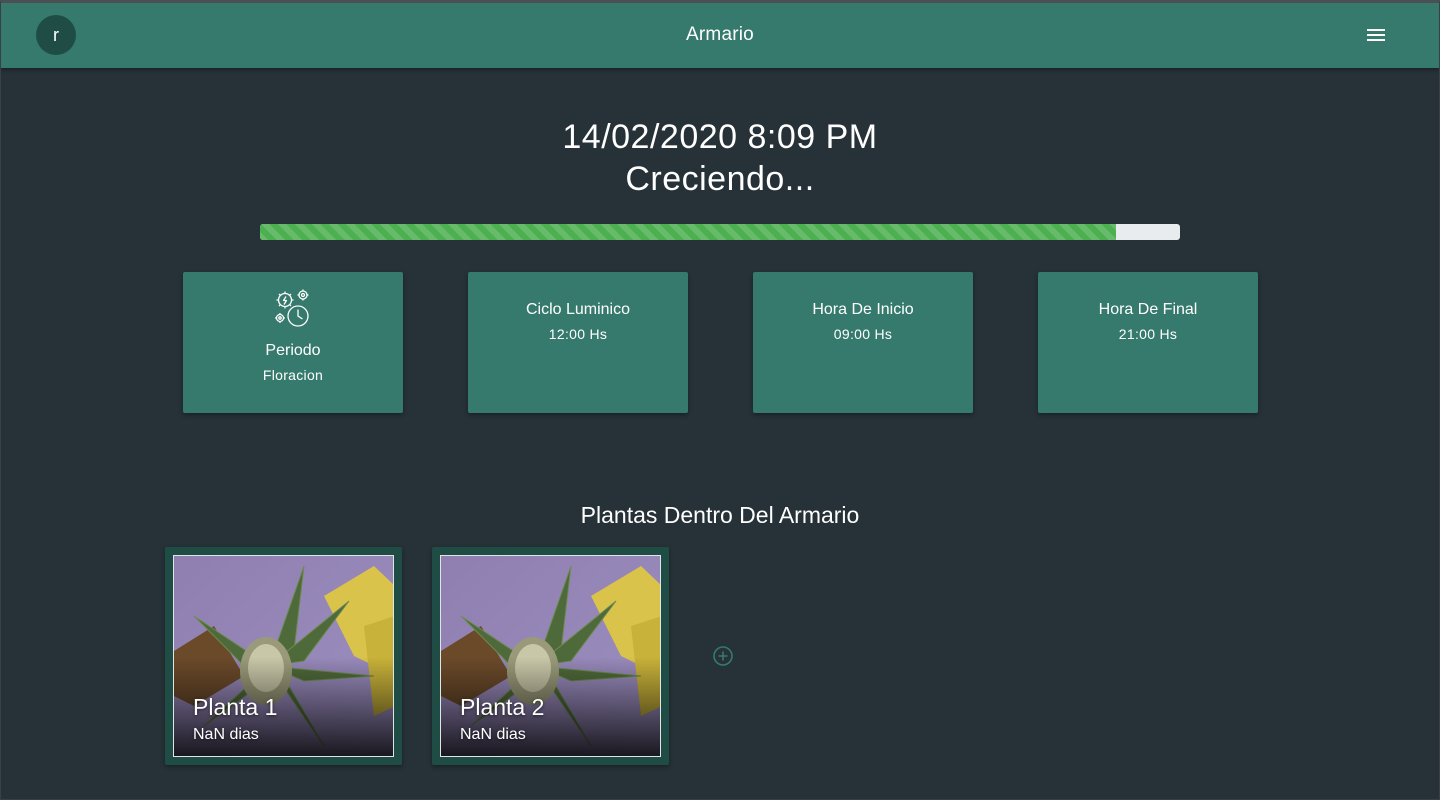 This screenshot has height=800, width=1440. Describe the element at coordinates (502, 707) in the screenshot. I see `plant-name: Planta 2` at that location.